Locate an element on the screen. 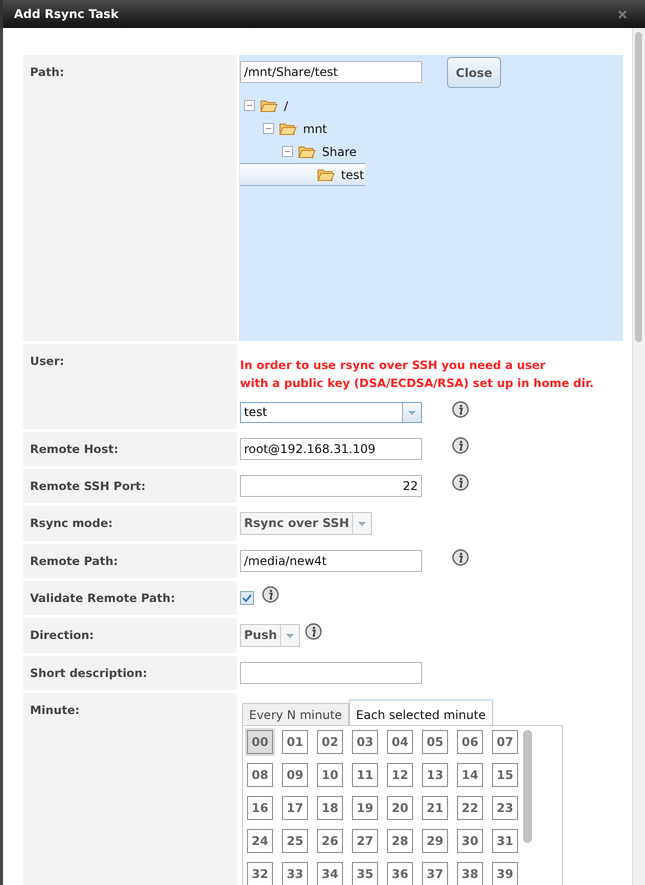 This screenshot has width=645, height=885. tree-item: / is located at coordinates (302, 105).